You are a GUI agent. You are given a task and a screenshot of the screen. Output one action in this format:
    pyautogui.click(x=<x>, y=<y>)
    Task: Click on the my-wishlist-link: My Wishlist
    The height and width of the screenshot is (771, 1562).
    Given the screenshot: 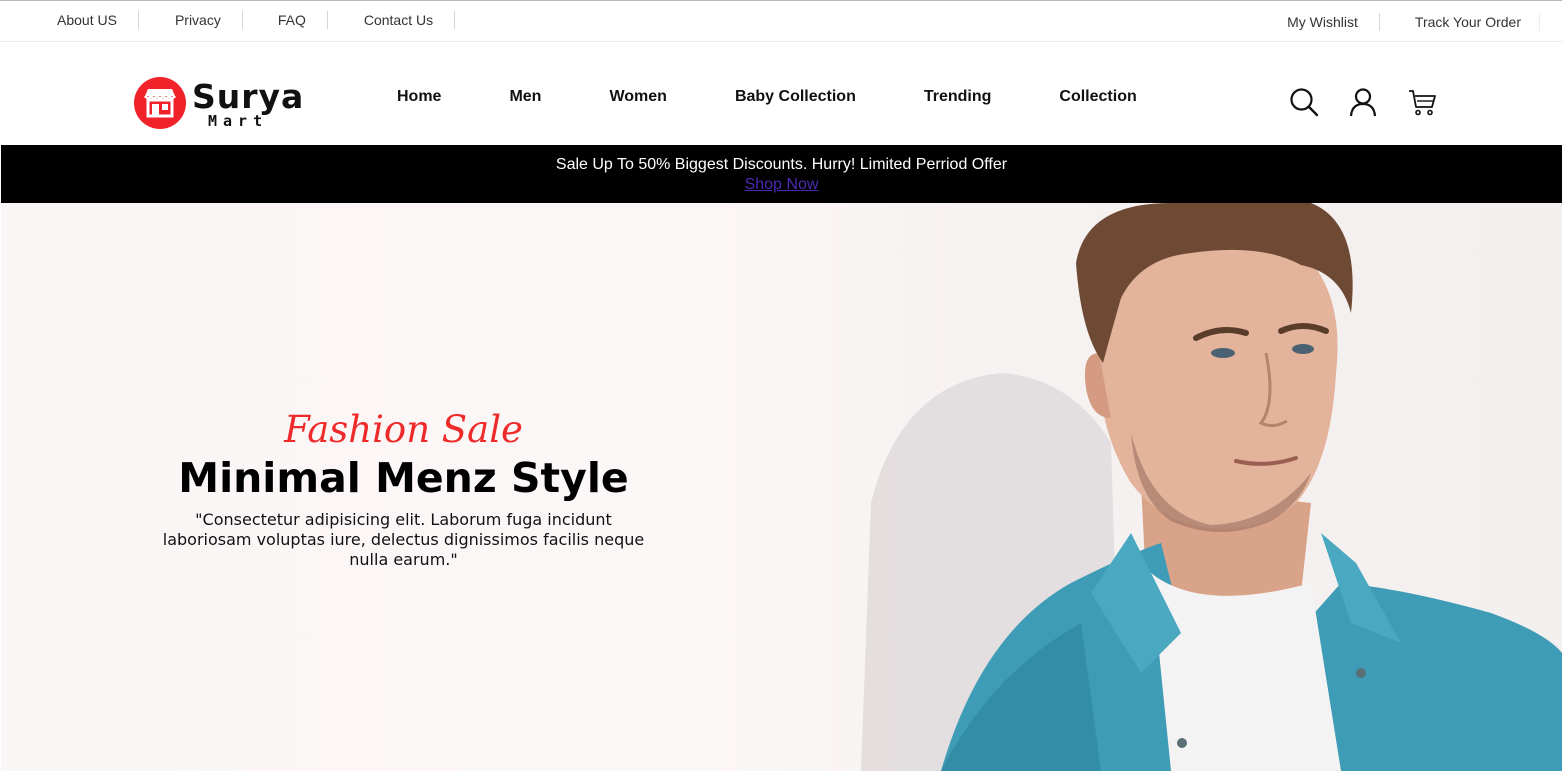 What is the action you would take?
    pyautogui.click(x=1333, y=22)
    